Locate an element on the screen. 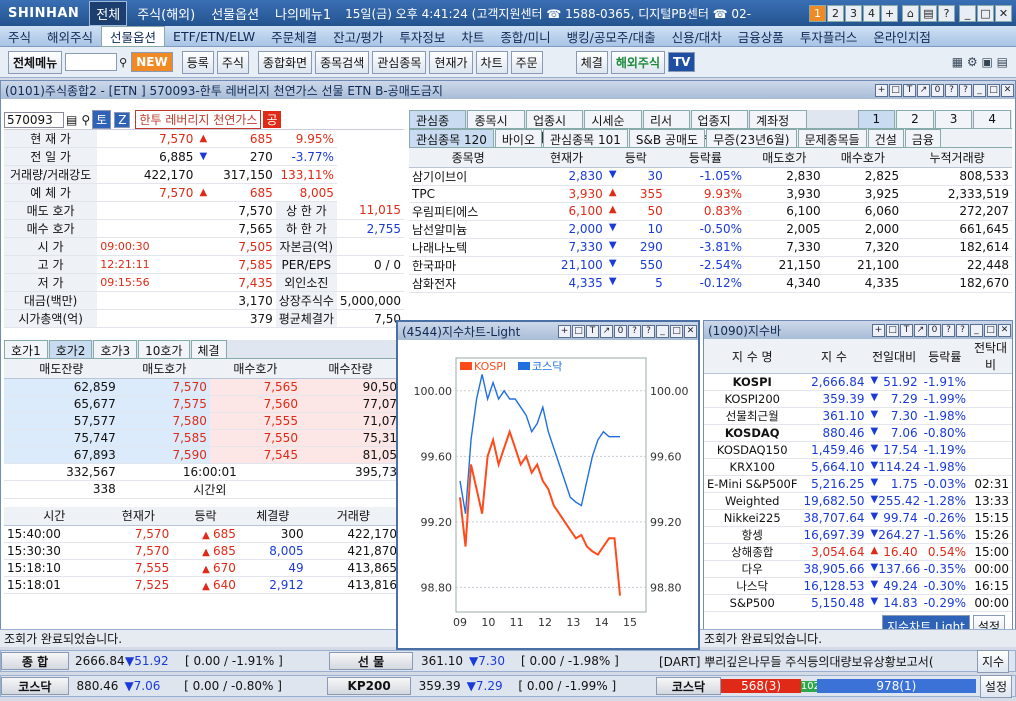 This screenshot has height=701, width=1016. list-icon: ▤ is located at coordinates (71, 120).